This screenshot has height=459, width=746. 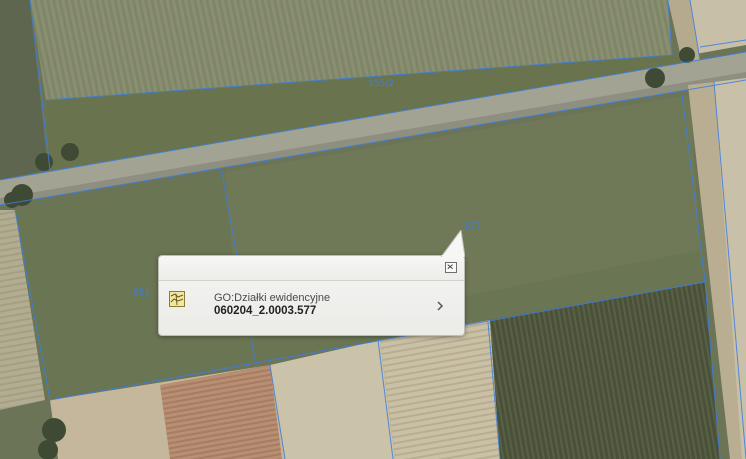 I want to click on parcel-label-577: 577, so click(x=472, y=227).